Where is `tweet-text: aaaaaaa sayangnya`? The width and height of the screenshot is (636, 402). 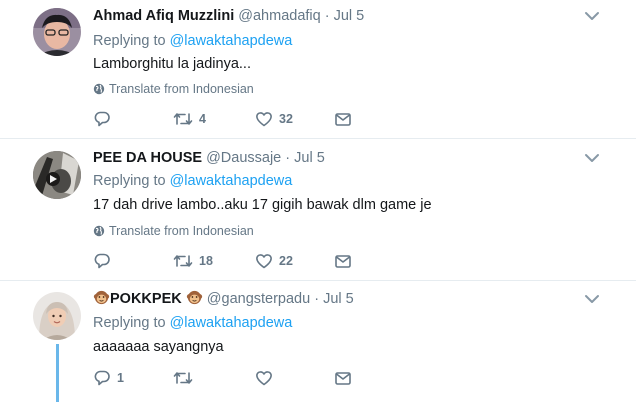 tweet-text: aaaaaaa sayangnya is located at coordinates (158, 347).